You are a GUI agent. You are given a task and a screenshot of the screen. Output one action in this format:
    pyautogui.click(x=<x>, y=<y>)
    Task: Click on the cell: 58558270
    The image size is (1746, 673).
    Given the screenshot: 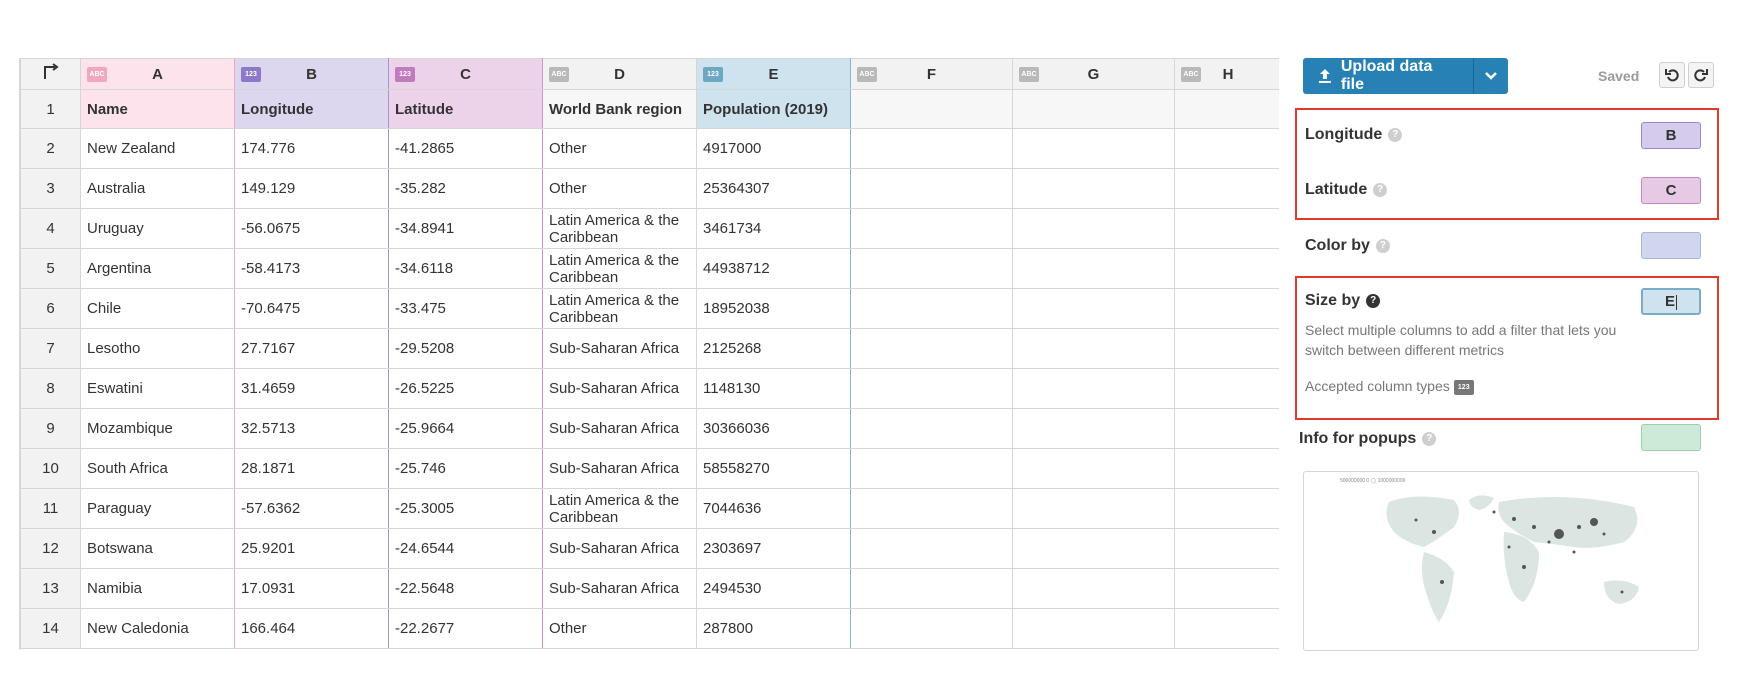 What is the action you would take?
    pyautogui.click(x=773, y=468)
    